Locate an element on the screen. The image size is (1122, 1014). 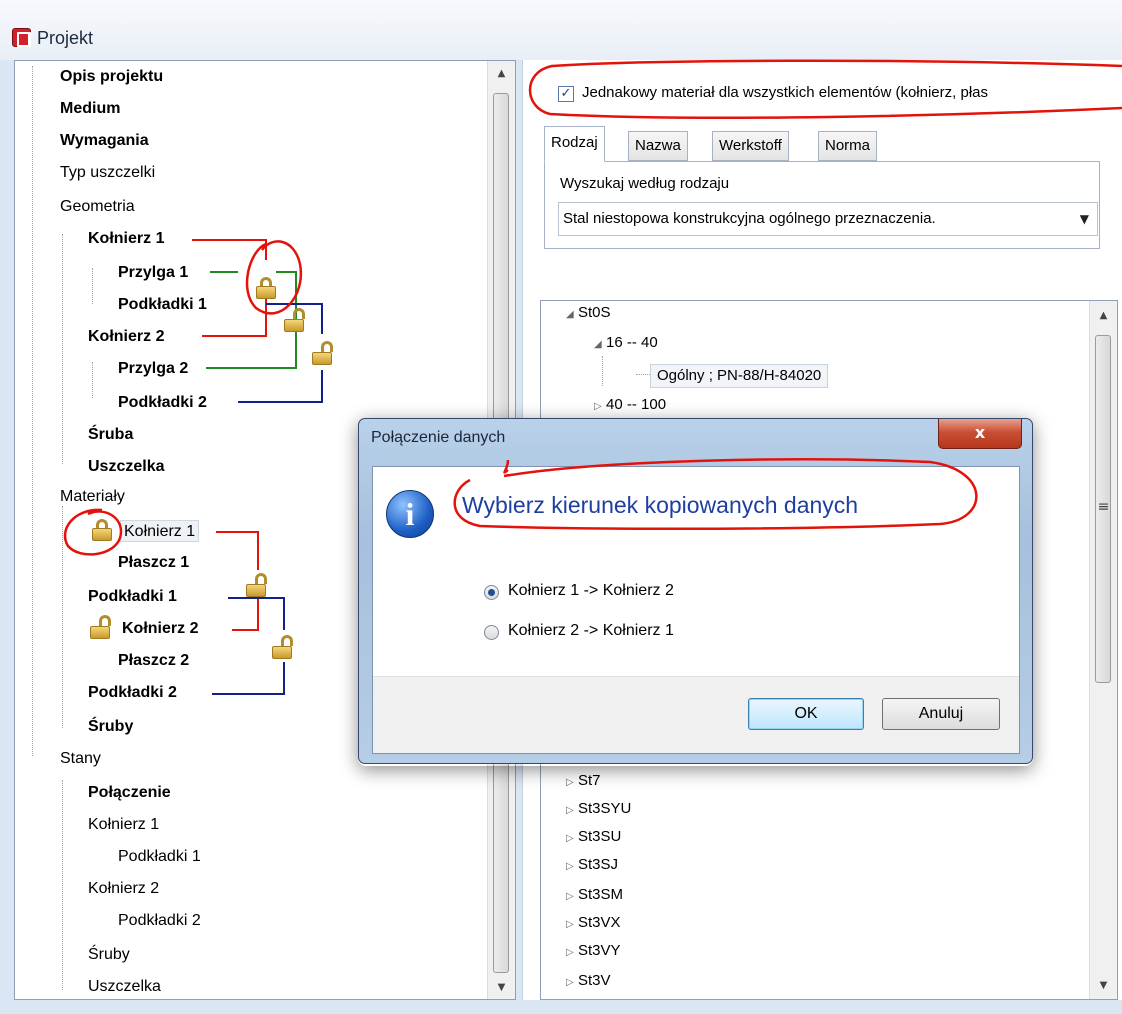
tree-node-grade: ▷ St3VY is located at coordinates (593, 951).